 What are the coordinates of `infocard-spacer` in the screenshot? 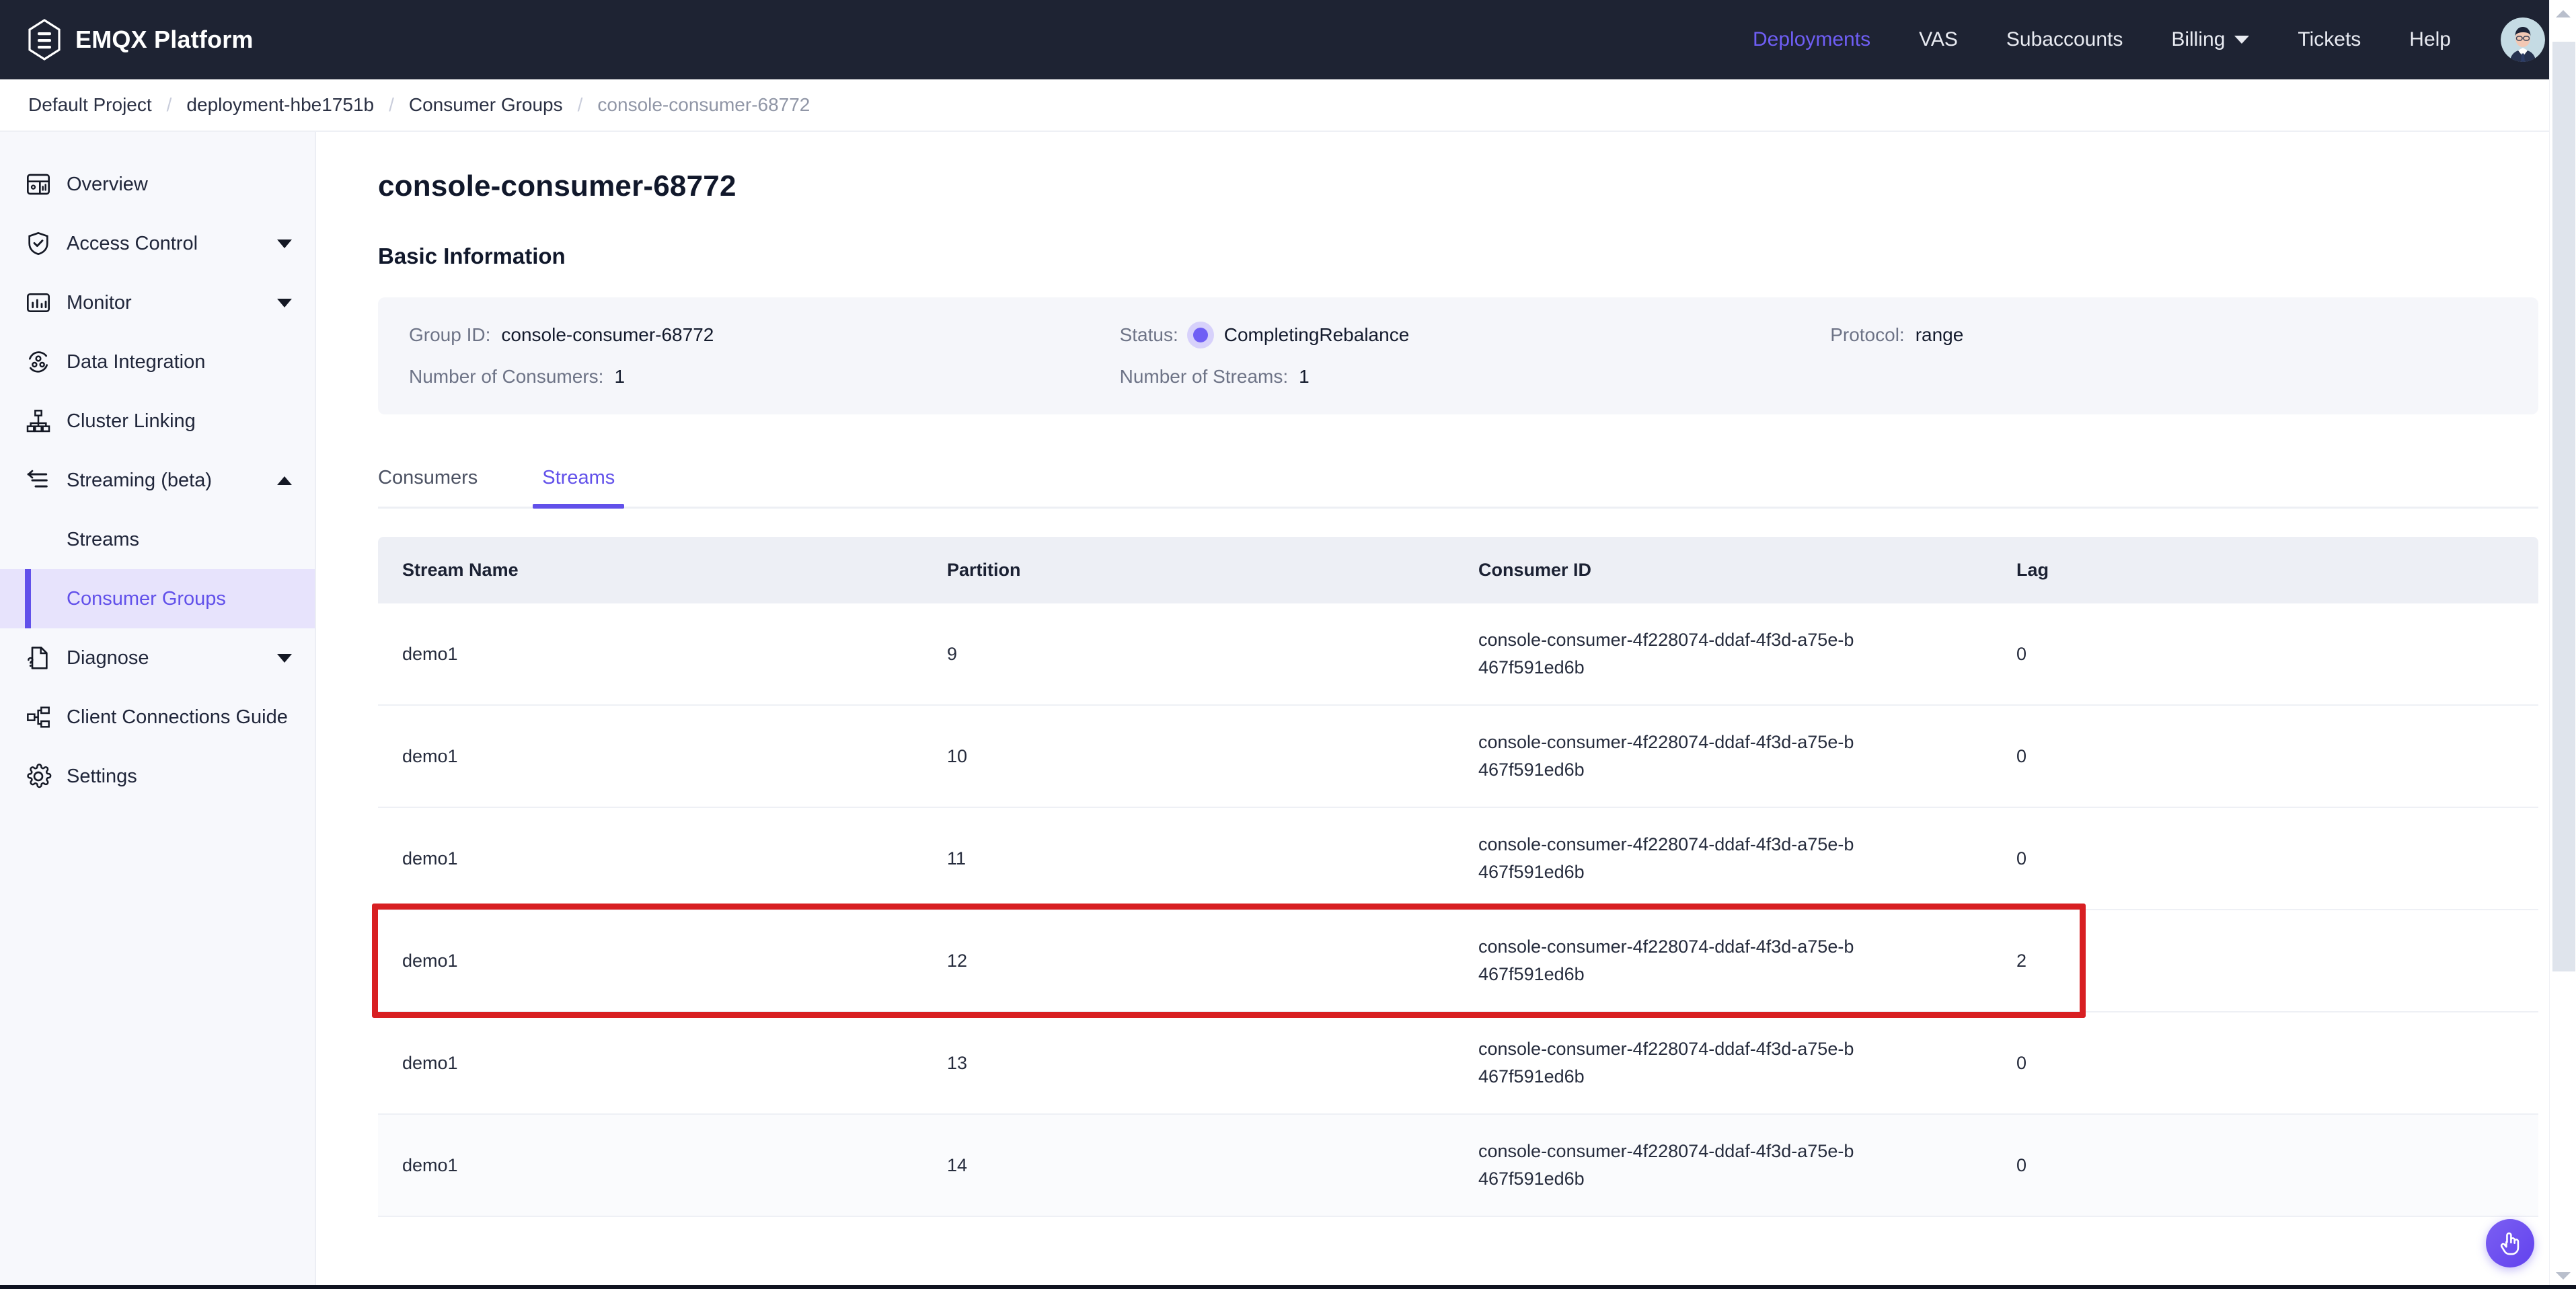 It's located at (2165, 377).